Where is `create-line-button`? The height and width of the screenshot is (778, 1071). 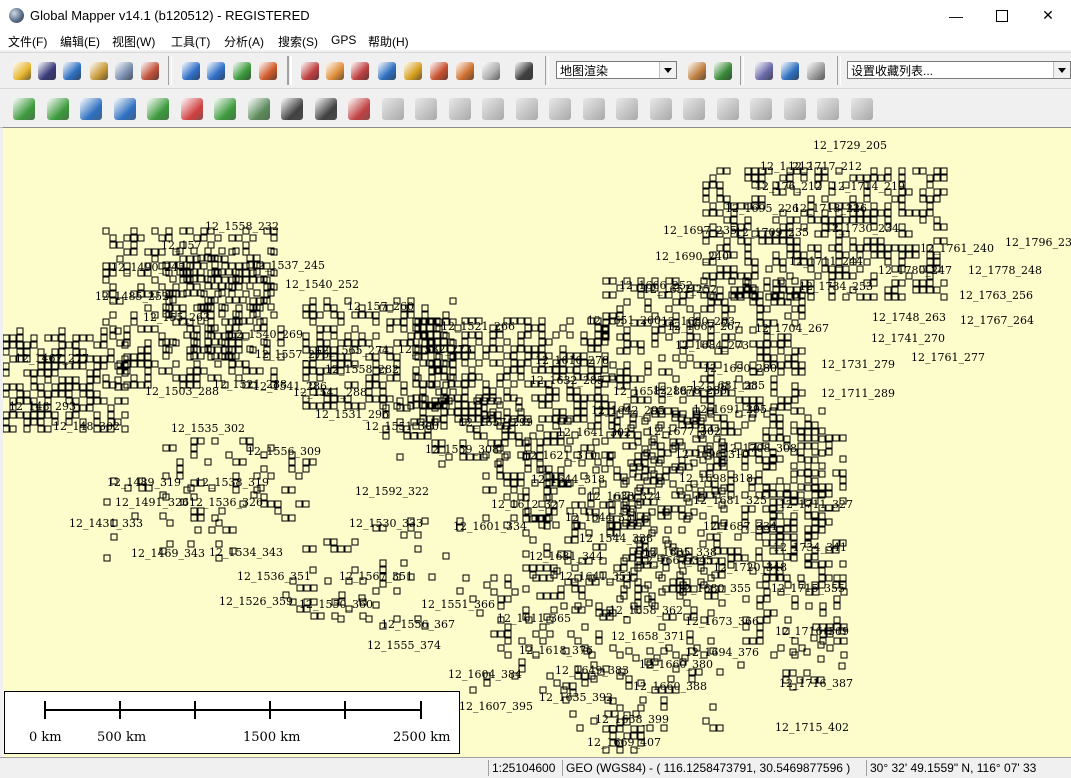
create-line-button is located at coordinates (58, 109).